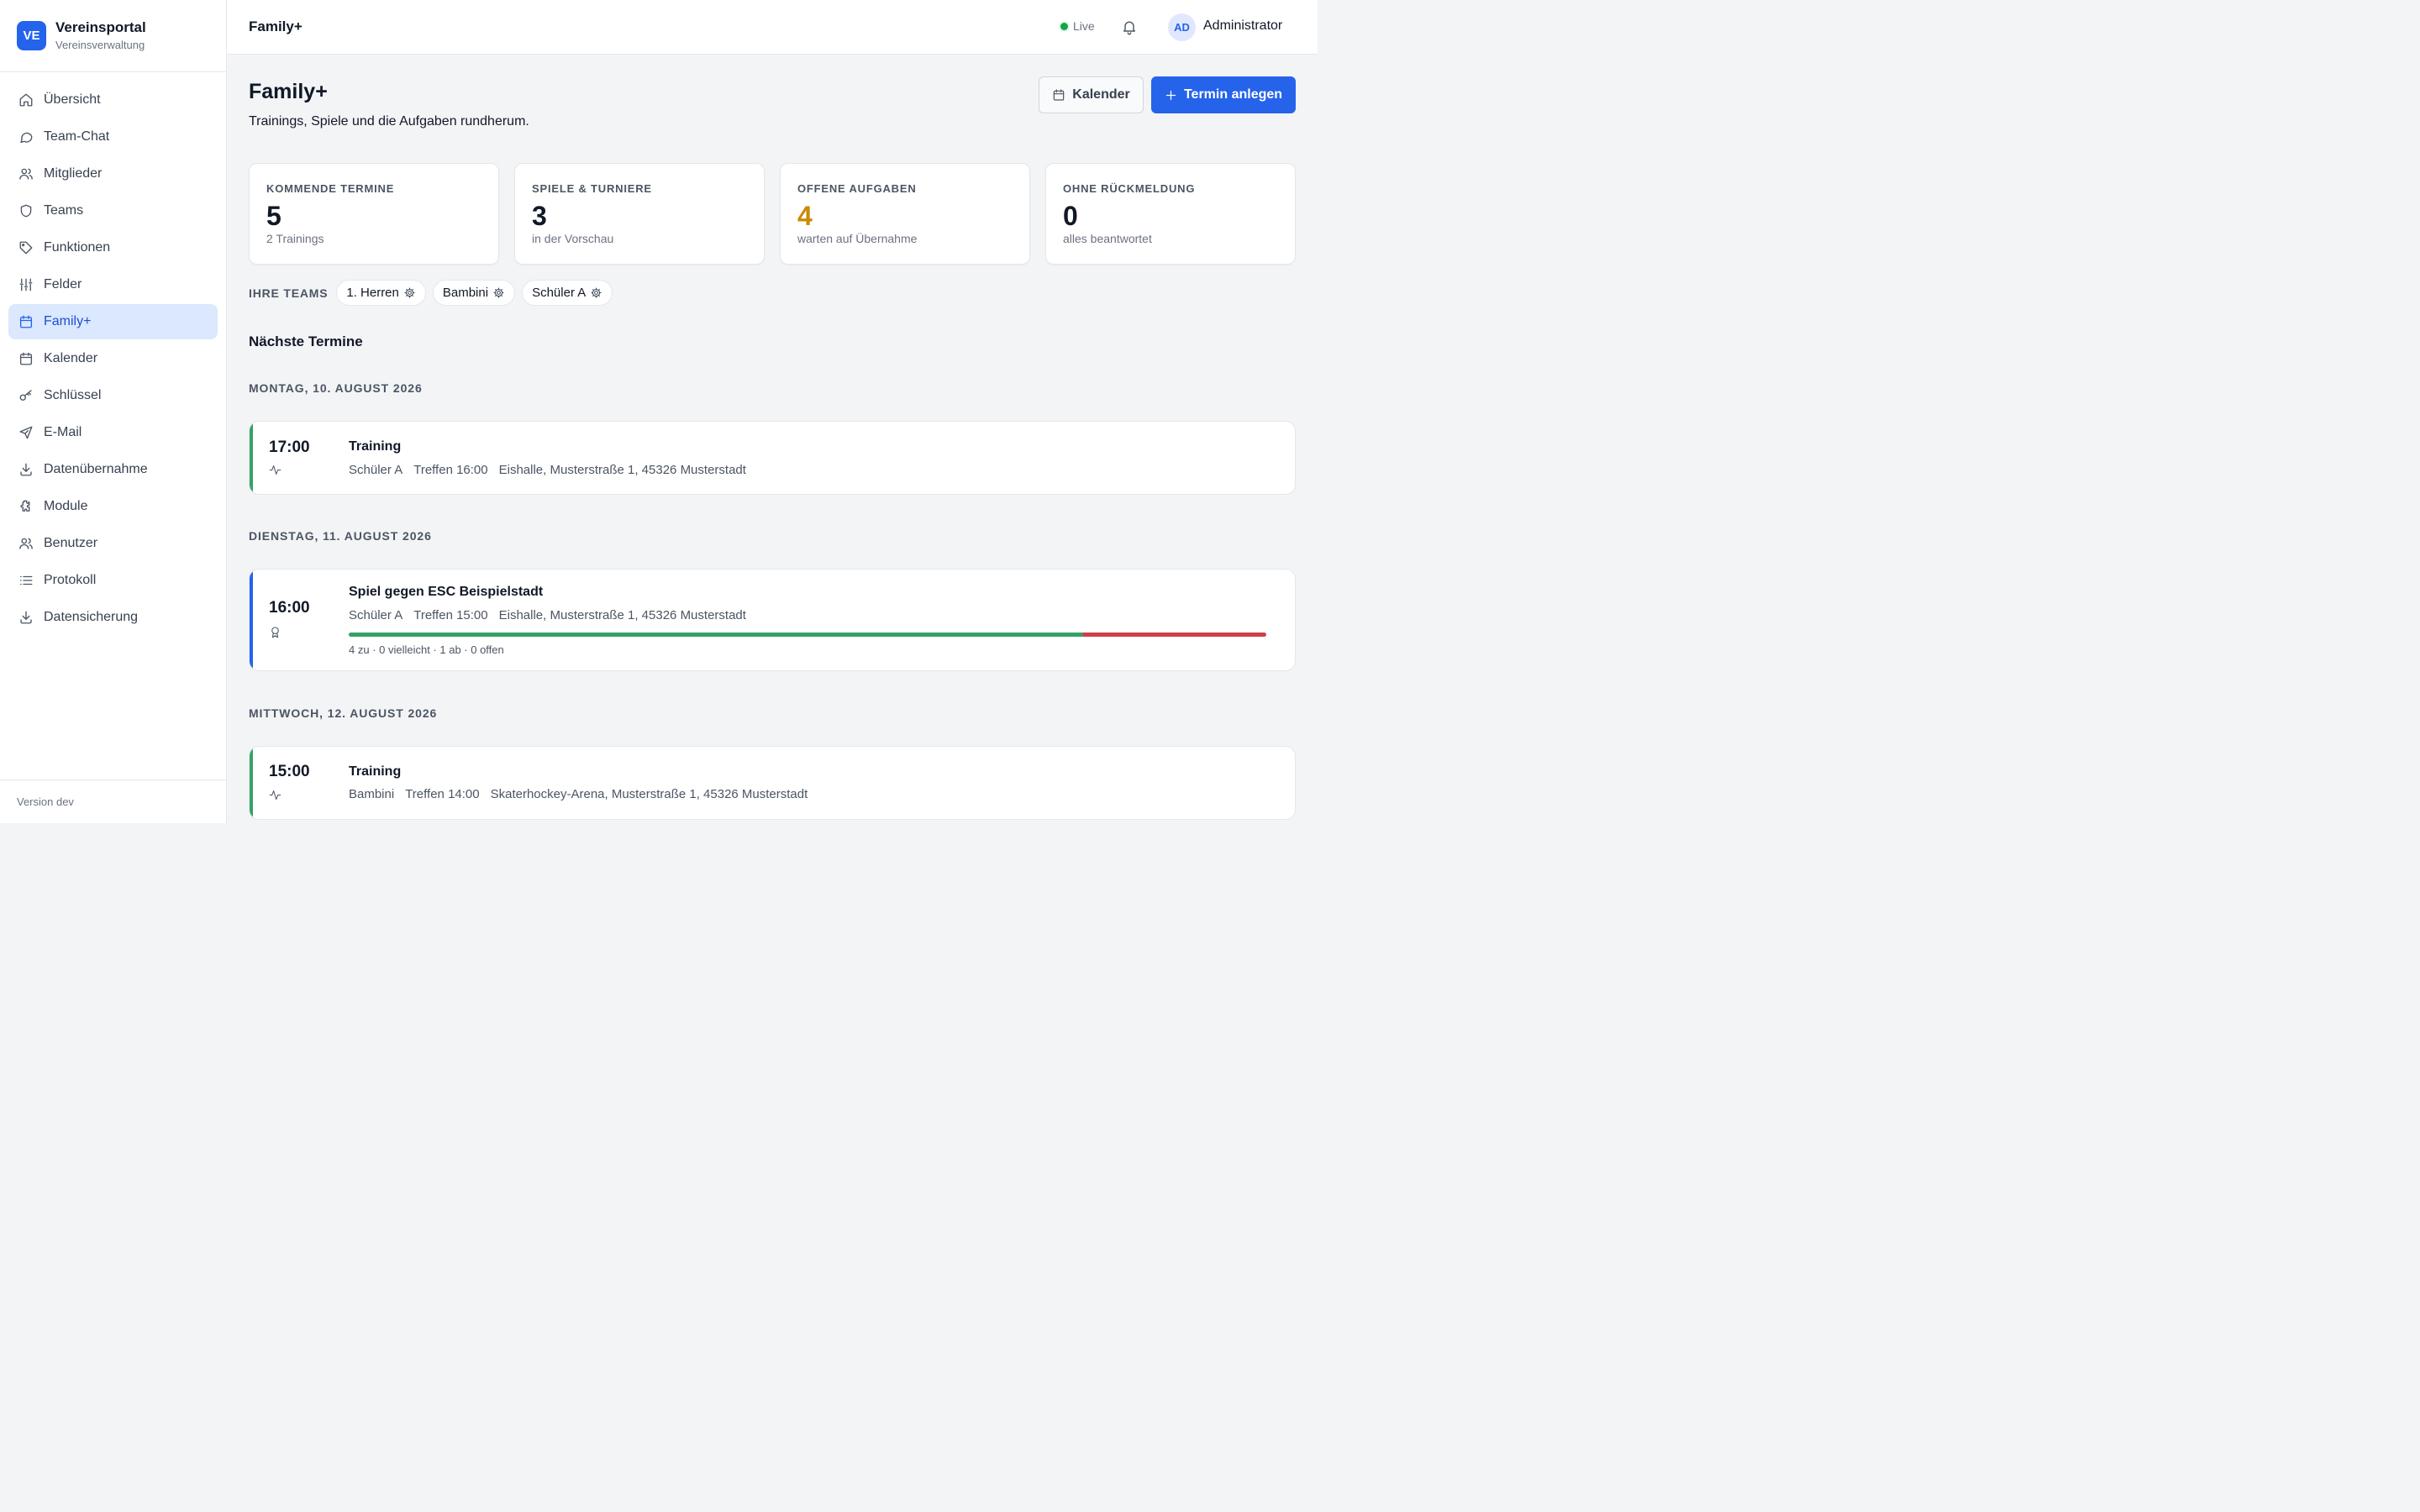 The width and height of the screenshot is (2420, 1512). Describe the element at coordinates (26, 138) in the screenshot. I see `chat-icon` at that location.